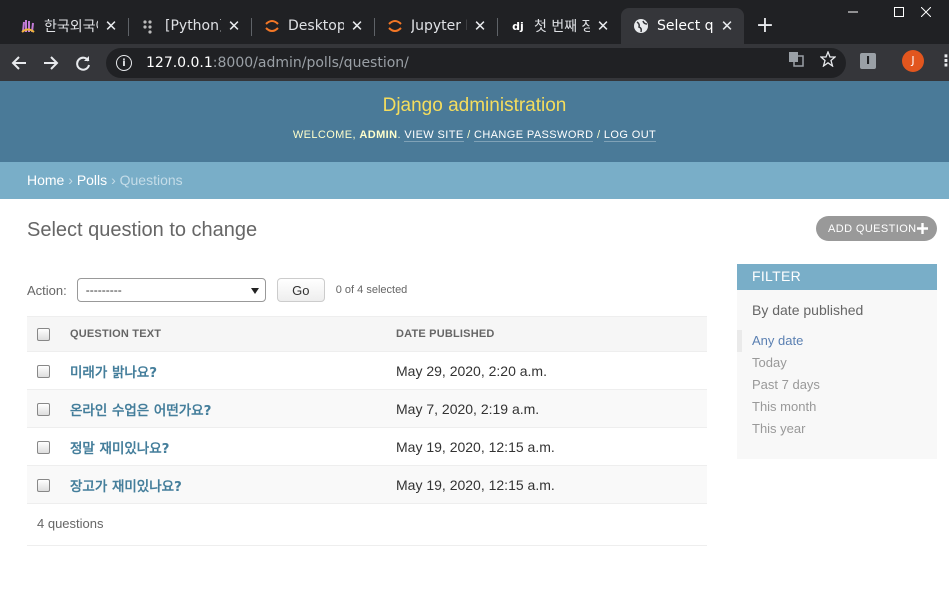  Describe the element at coordinates (868, 61) in the screenshot. I see `extension-icon: I` at that location.